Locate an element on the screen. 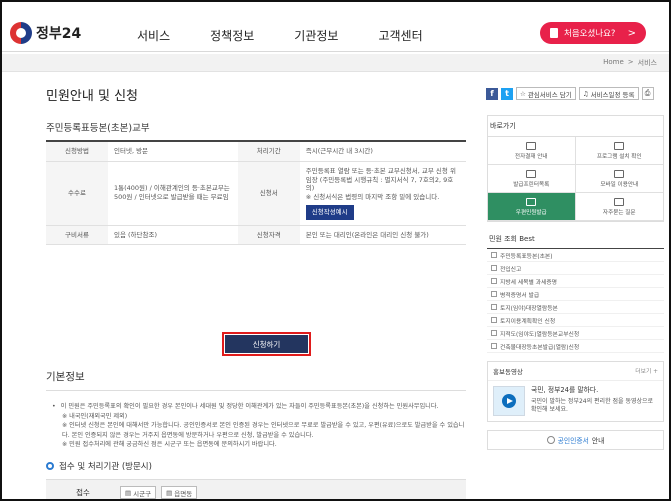  method-value: 인터넷, 방문 is located at coordinates (173, 152).